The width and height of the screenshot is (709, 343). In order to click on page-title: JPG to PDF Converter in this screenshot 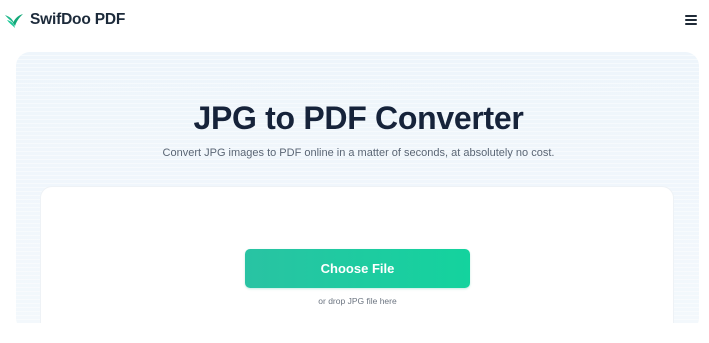, I will do `click(358, 118)`.